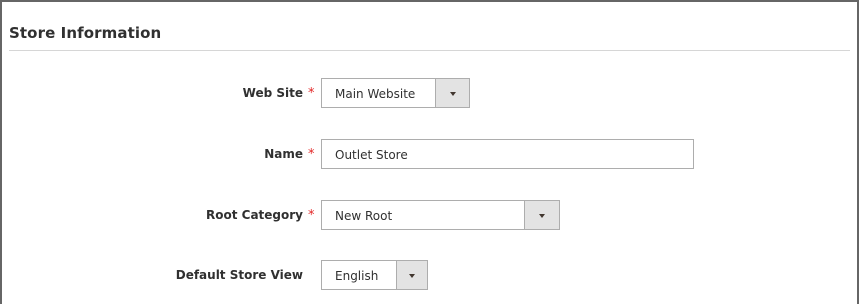  Describe the element at coordinates (311, 215) in the screenshot. I see `root-category-required-mark: *` at that location.